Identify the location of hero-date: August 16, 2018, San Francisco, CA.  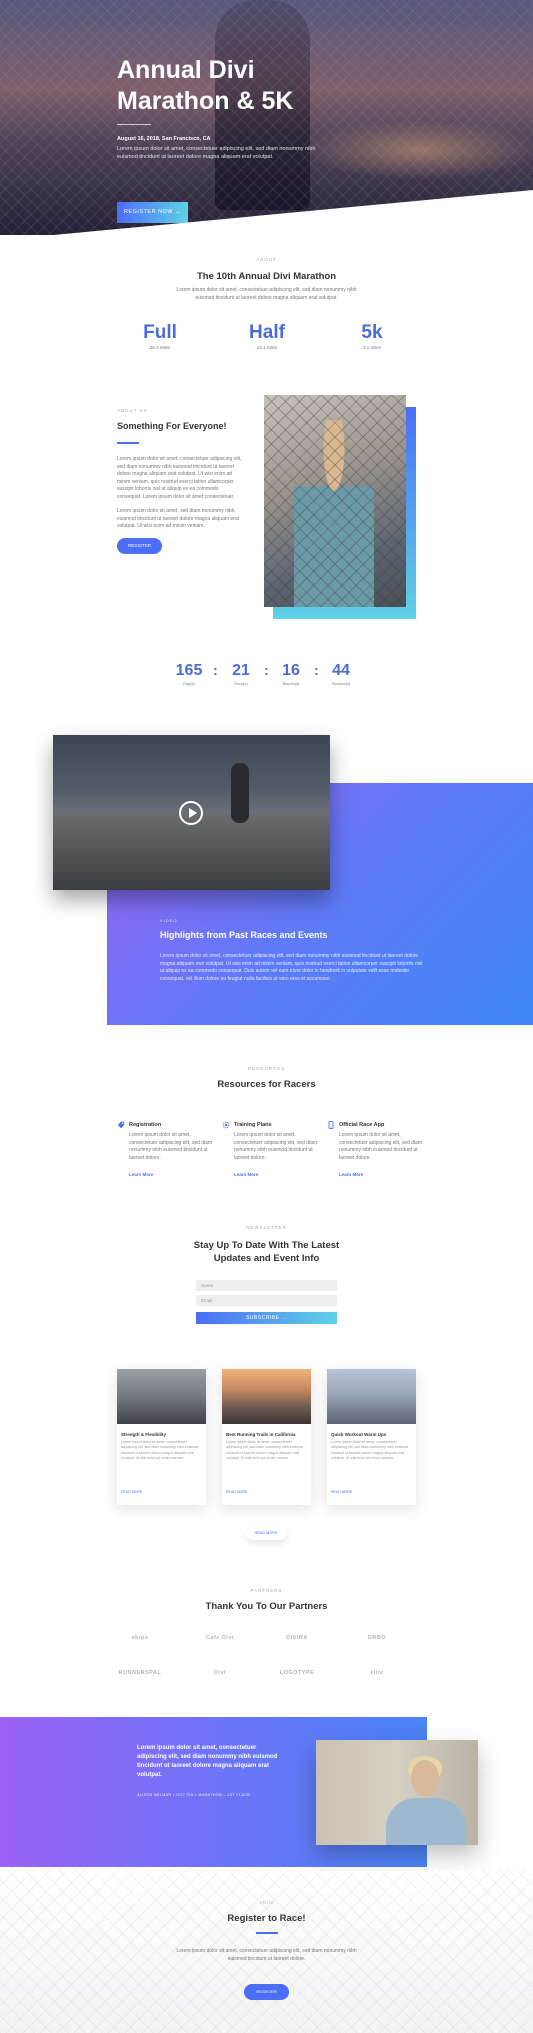
(164, 139).